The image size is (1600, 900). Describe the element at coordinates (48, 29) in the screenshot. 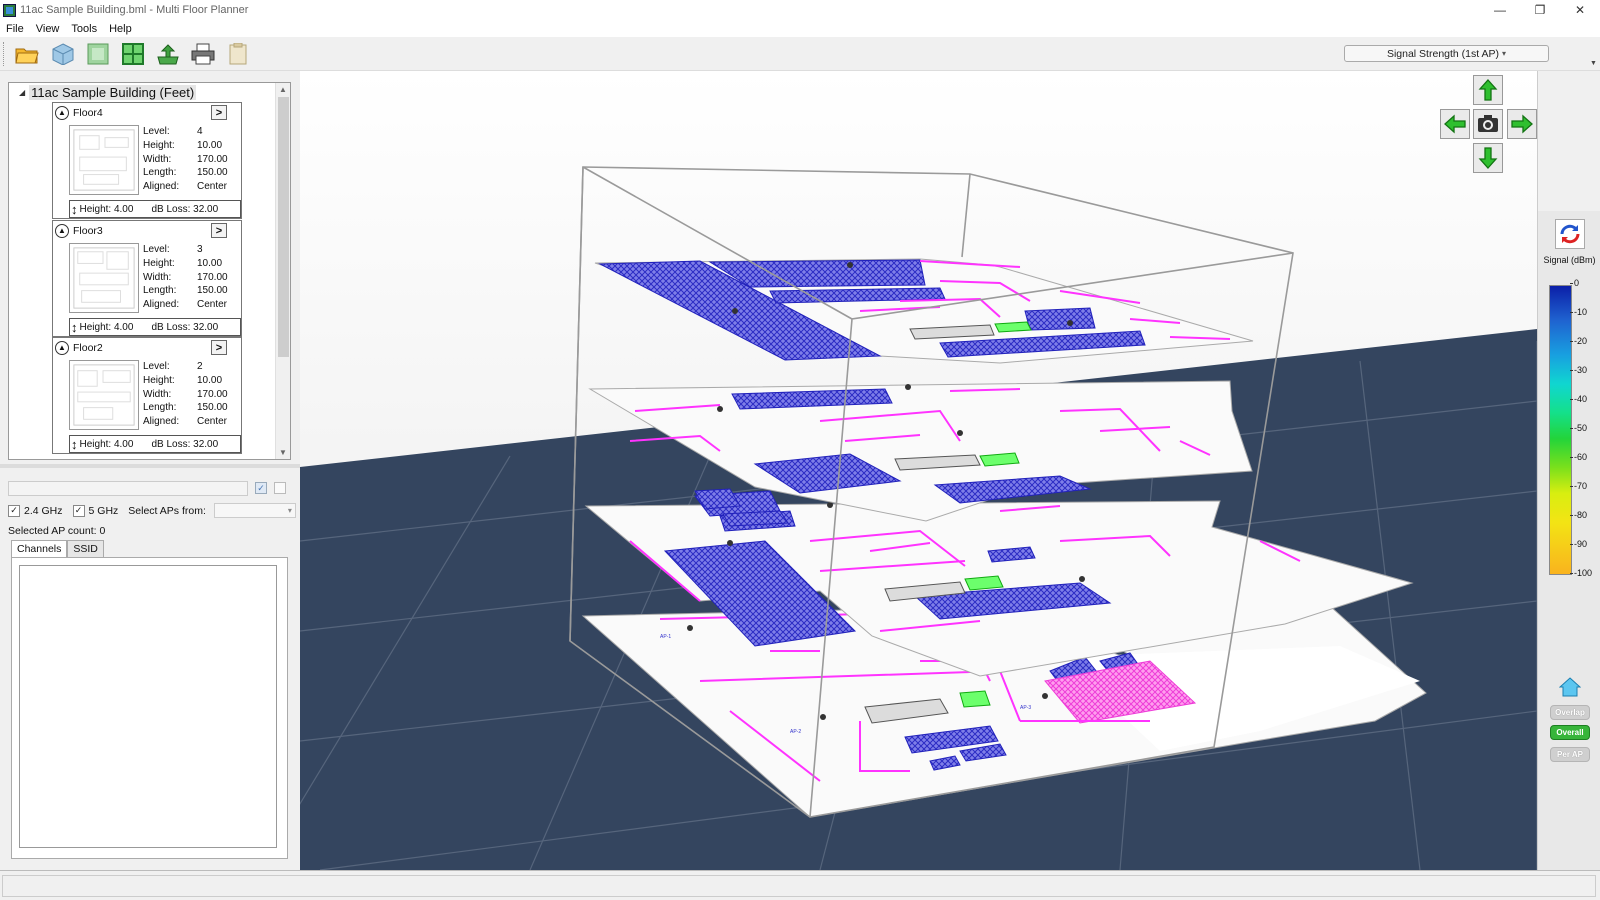

I see `menu-view: View` at that location.